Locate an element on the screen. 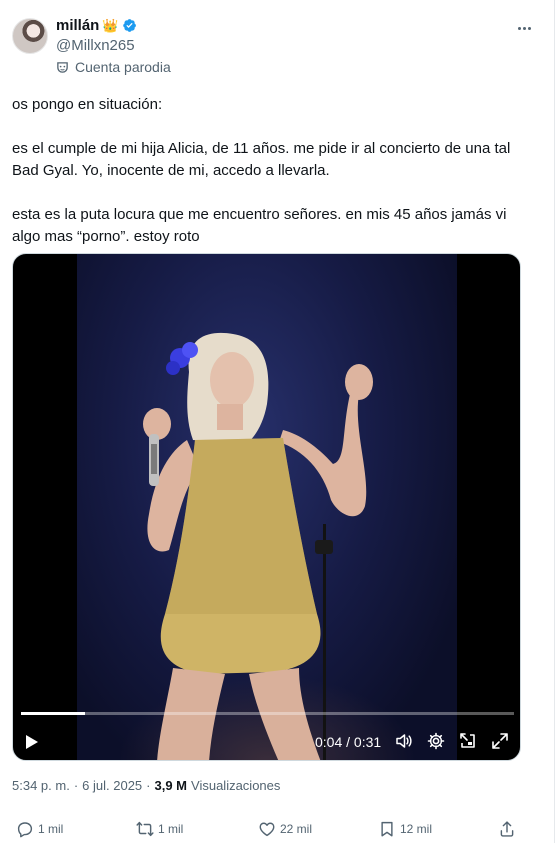 The image size is (560, 843). bookmark-icon is located at coordinates (387, 829).